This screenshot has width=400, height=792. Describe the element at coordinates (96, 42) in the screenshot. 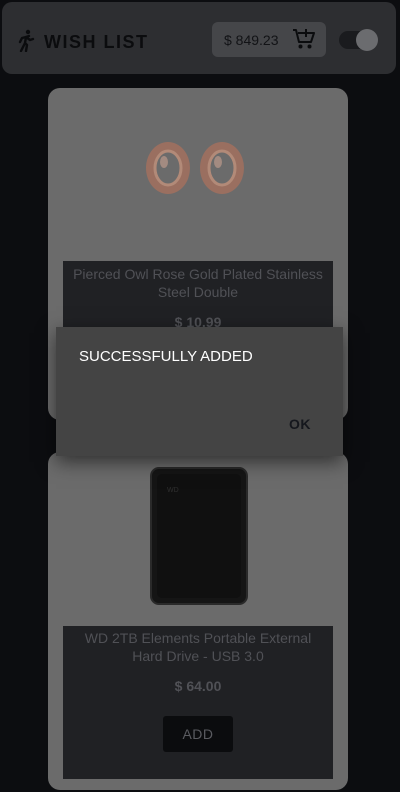

I see `app-title: WISH LIST` at that location.